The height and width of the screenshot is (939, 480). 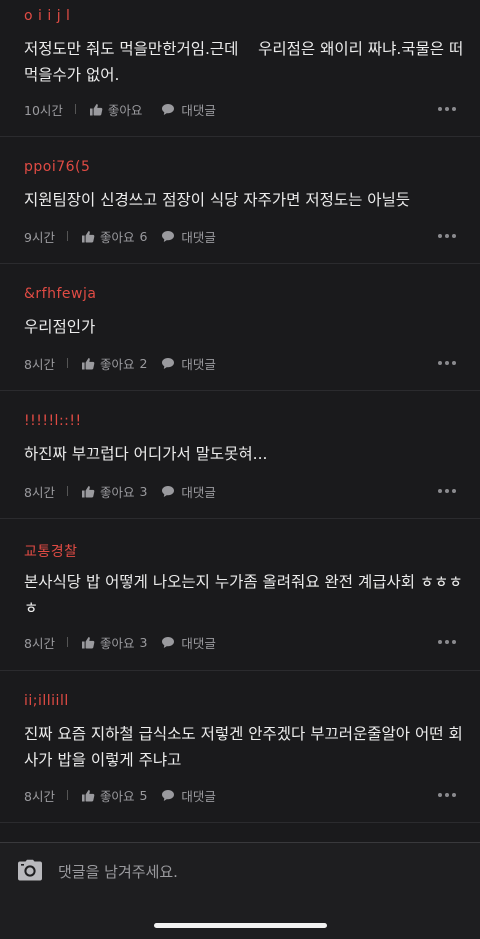 What do you see at coordinates (57, 167) in the screenshot?
I see `comment-author: ppoi76(5` at bounding box center [57, 167].